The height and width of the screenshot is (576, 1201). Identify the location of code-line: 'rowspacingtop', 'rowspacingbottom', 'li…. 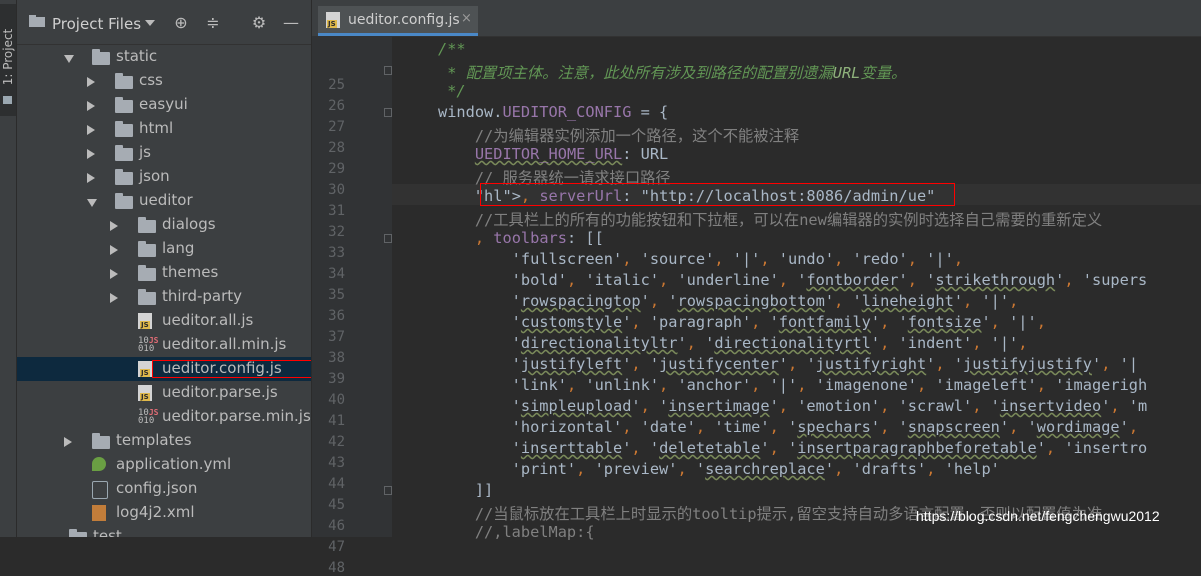
(728, 301).